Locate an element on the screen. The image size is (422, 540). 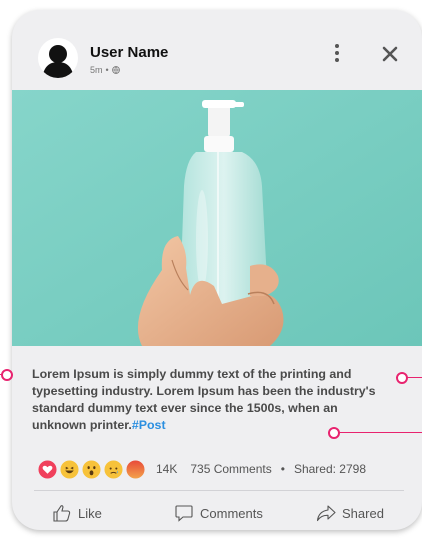
annotation-dot-right-top is located at coordinates (402, 378).